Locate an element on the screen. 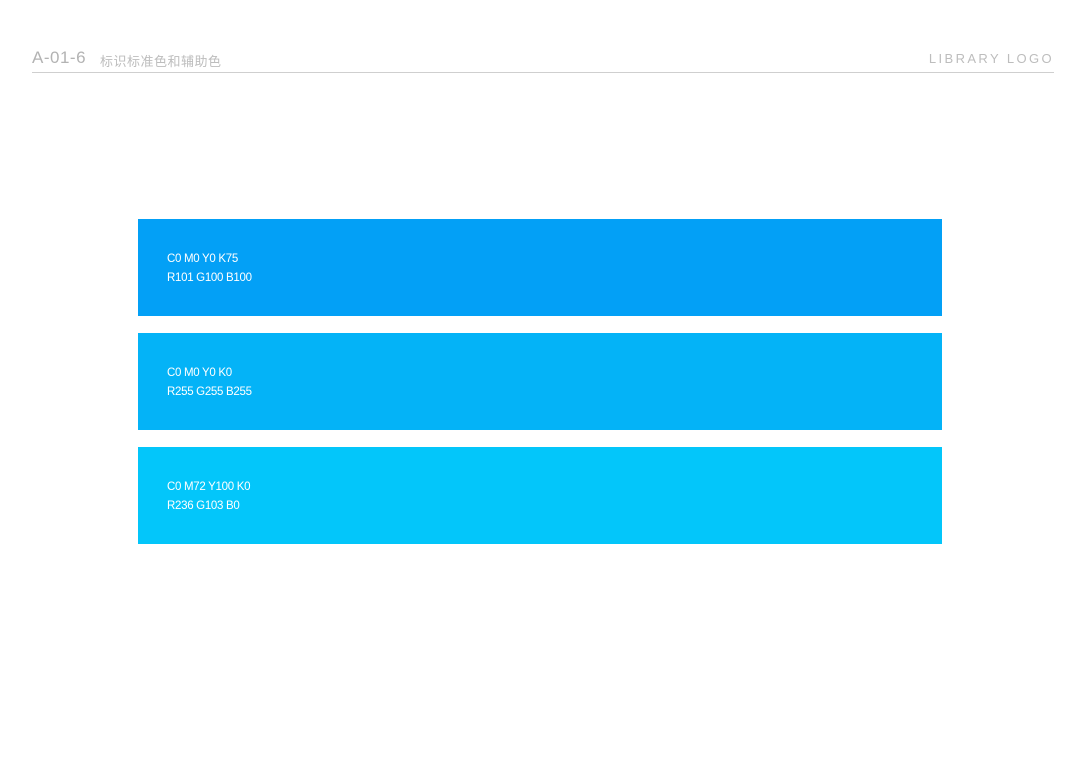  swatch-rgb: R255 G255 B255 is located at coordinates (209, 392).